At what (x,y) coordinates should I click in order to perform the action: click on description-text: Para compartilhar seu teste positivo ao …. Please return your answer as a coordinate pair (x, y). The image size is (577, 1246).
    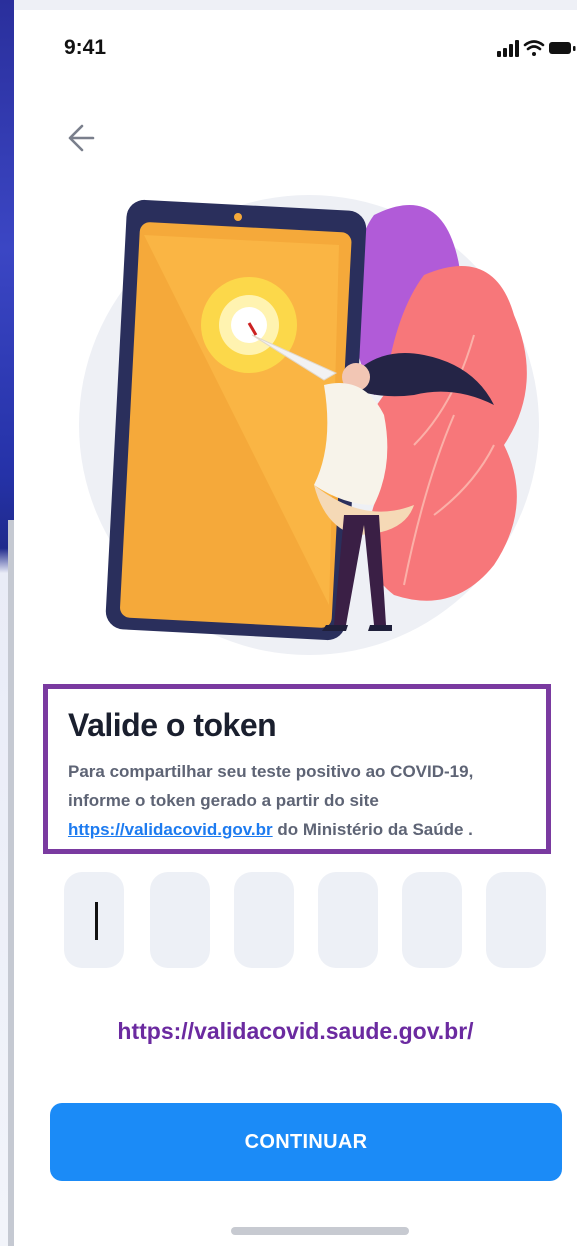
    Looking at the image, I should click on (271, 786).